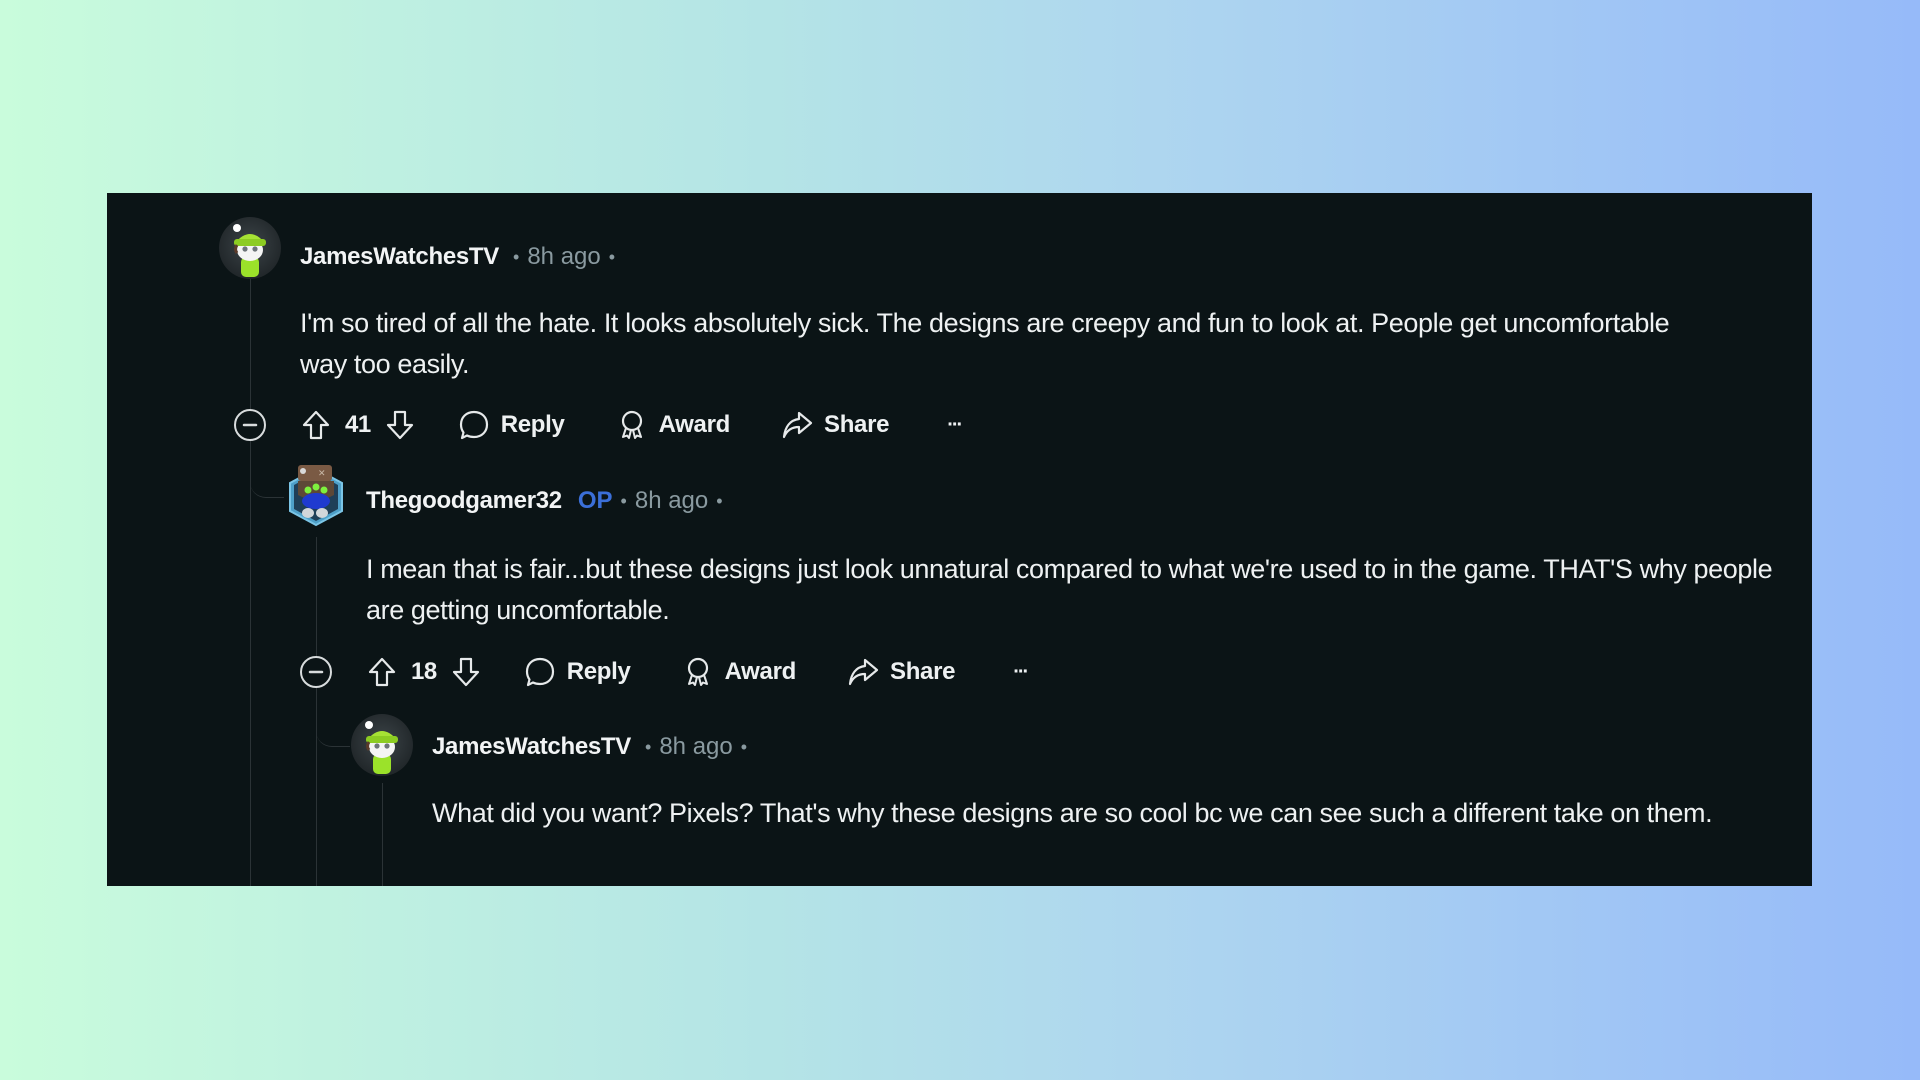 This screenshot has height=1080, width=1920. I want to click on comment-3-timestamp: 8h ago, so click(695, 747).